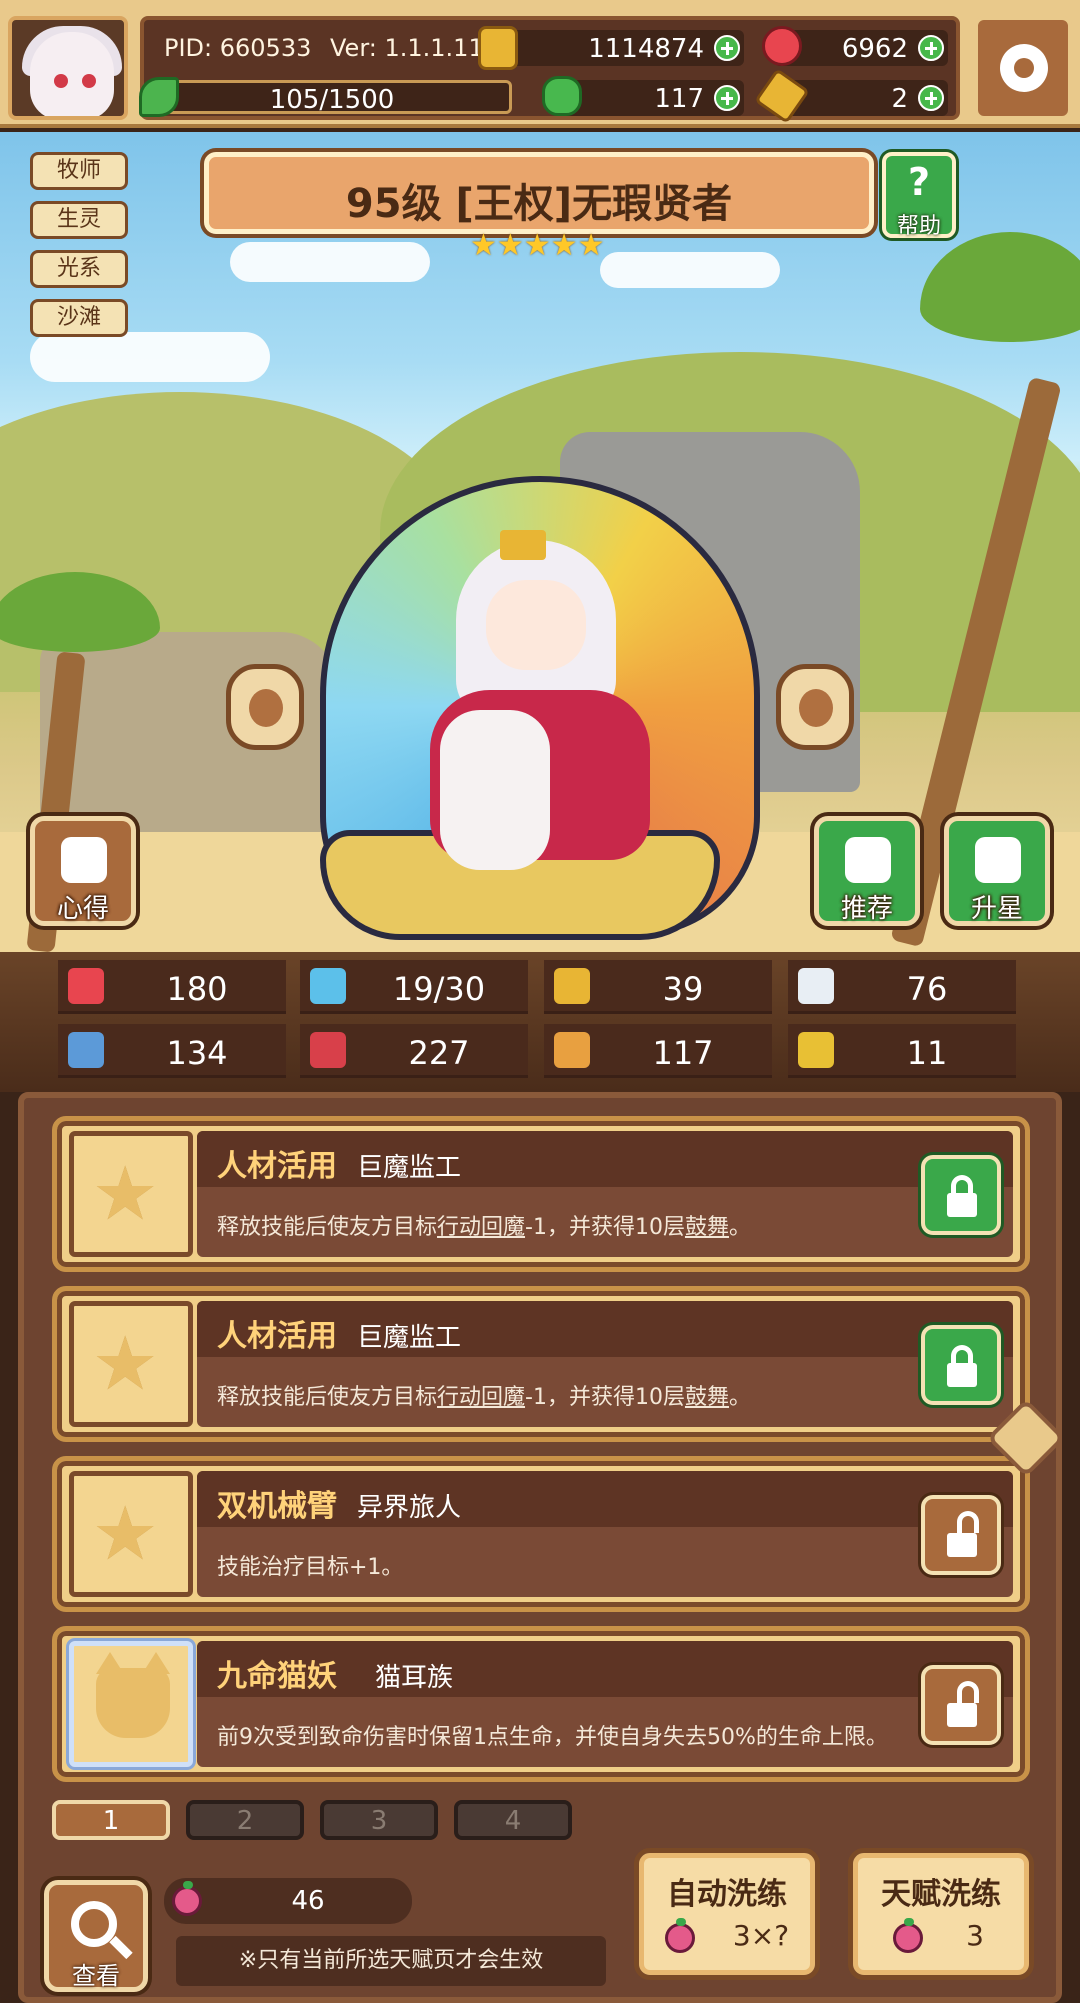 This screenshot has height=2003, width=1080. Describe the element at coordinates (537, 245) in the screenshot. I see `star-rating: ★★★★★` at that location.